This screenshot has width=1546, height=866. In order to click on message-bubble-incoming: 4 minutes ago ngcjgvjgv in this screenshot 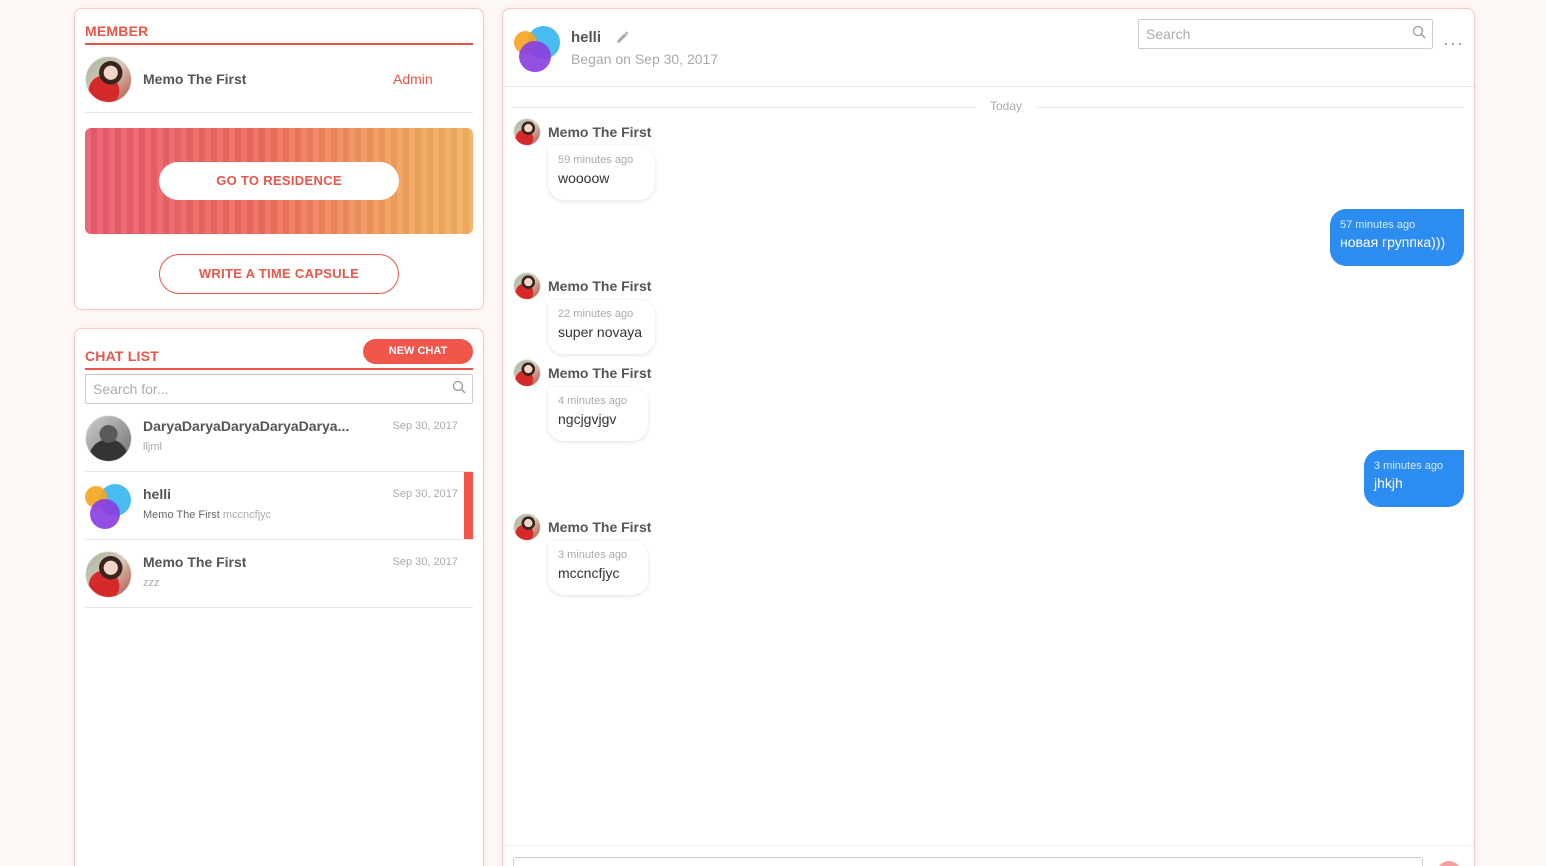, I will do `click(598, 414)`.